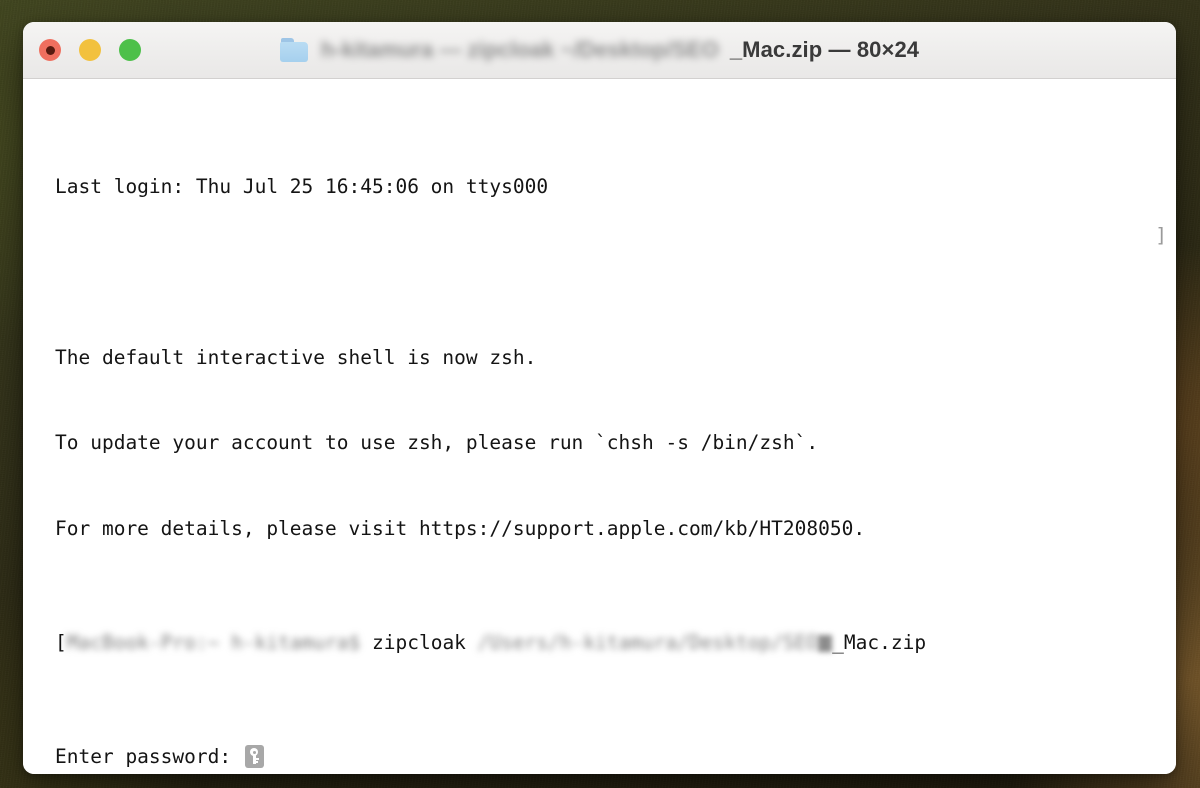 Image resolution: width=1200 pixels, height=788 pixels. I want to click on prompt-path-suffix: _Mac.zip, so click(879, 642).